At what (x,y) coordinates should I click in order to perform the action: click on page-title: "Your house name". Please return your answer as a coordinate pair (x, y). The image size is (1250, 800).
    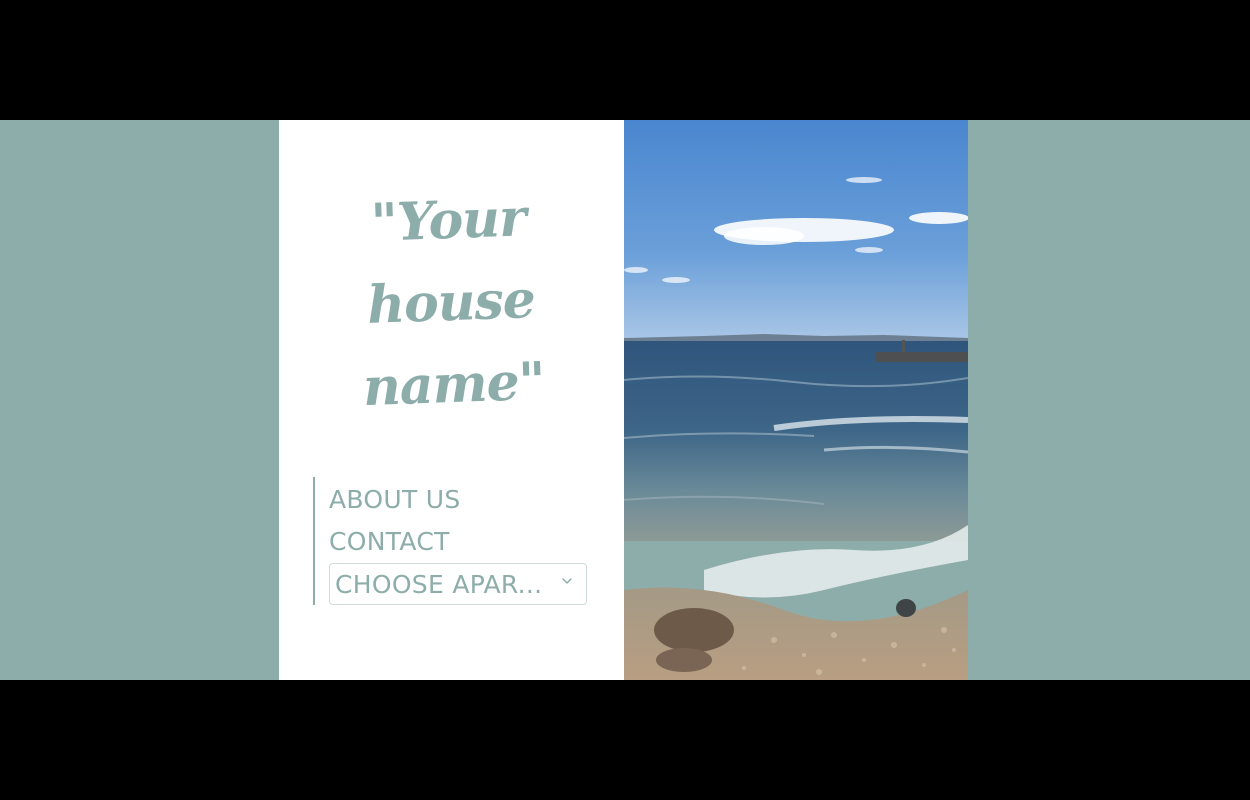
    Looking at the image, I should click on (453, 303).